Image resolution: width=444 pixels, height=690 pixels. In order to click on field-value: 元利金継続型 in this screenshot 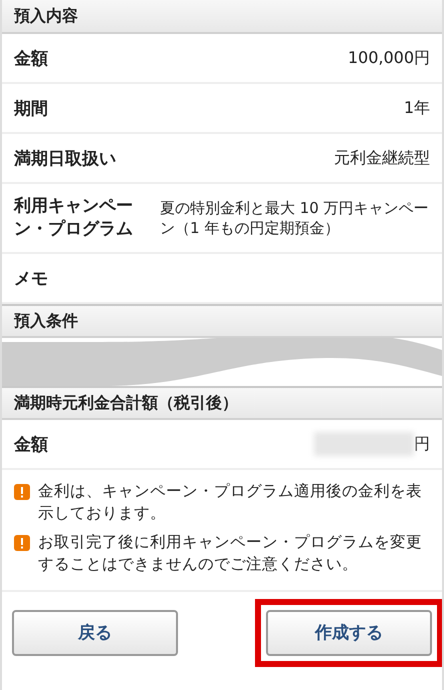, I will do `click(382, 158)`.